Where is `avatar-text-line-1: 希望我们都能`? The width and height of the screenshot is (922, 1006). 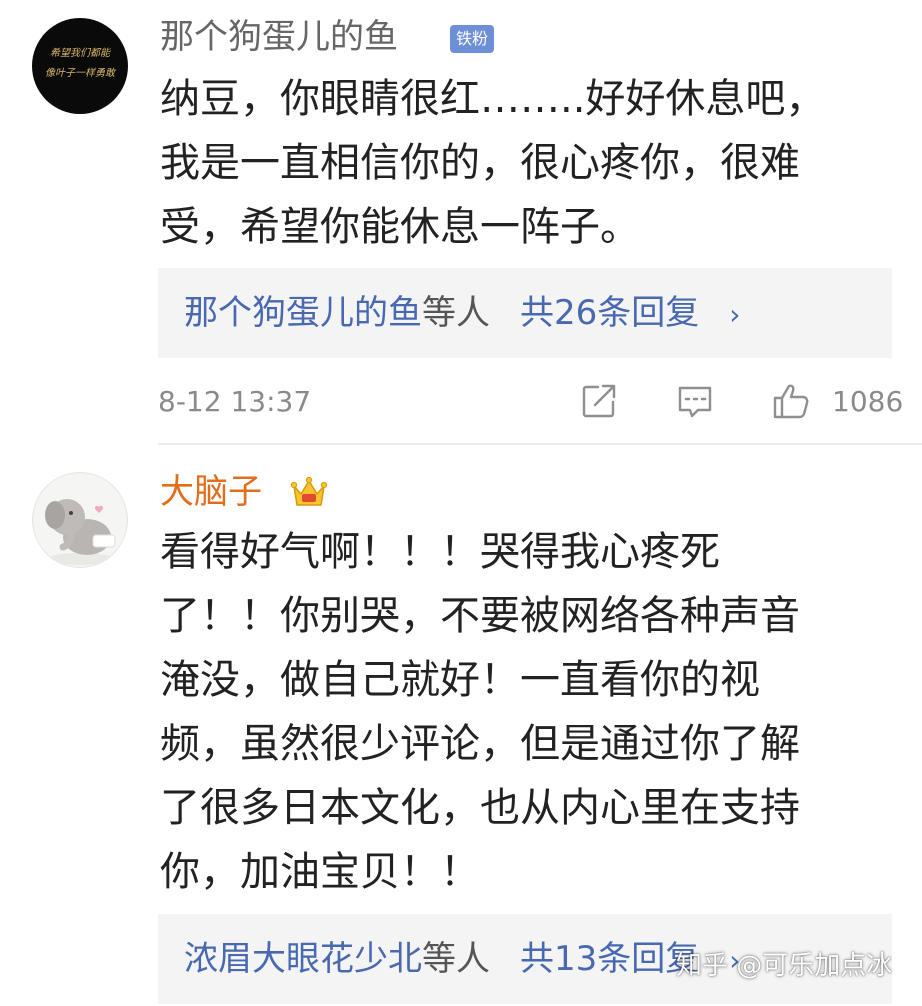 avatar-text-line-1: 希望我们都能 is located at coordinates (80, 53).